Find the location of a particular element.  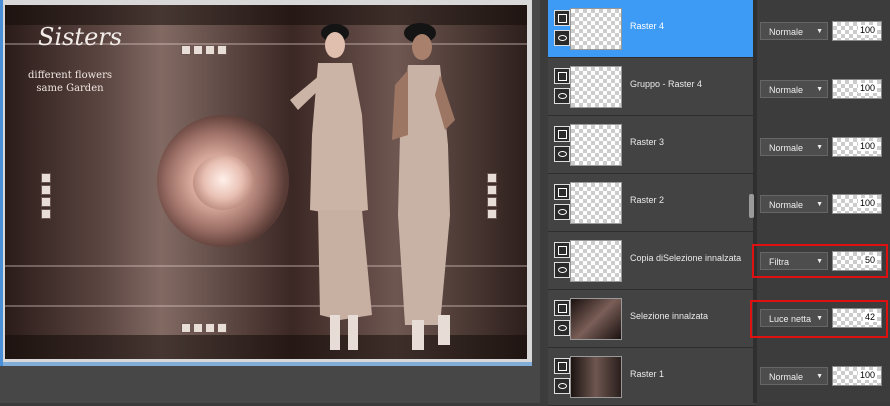

layer-row-selezione-innalzata: Selezione innalzata is located at coordinates (652, 319).